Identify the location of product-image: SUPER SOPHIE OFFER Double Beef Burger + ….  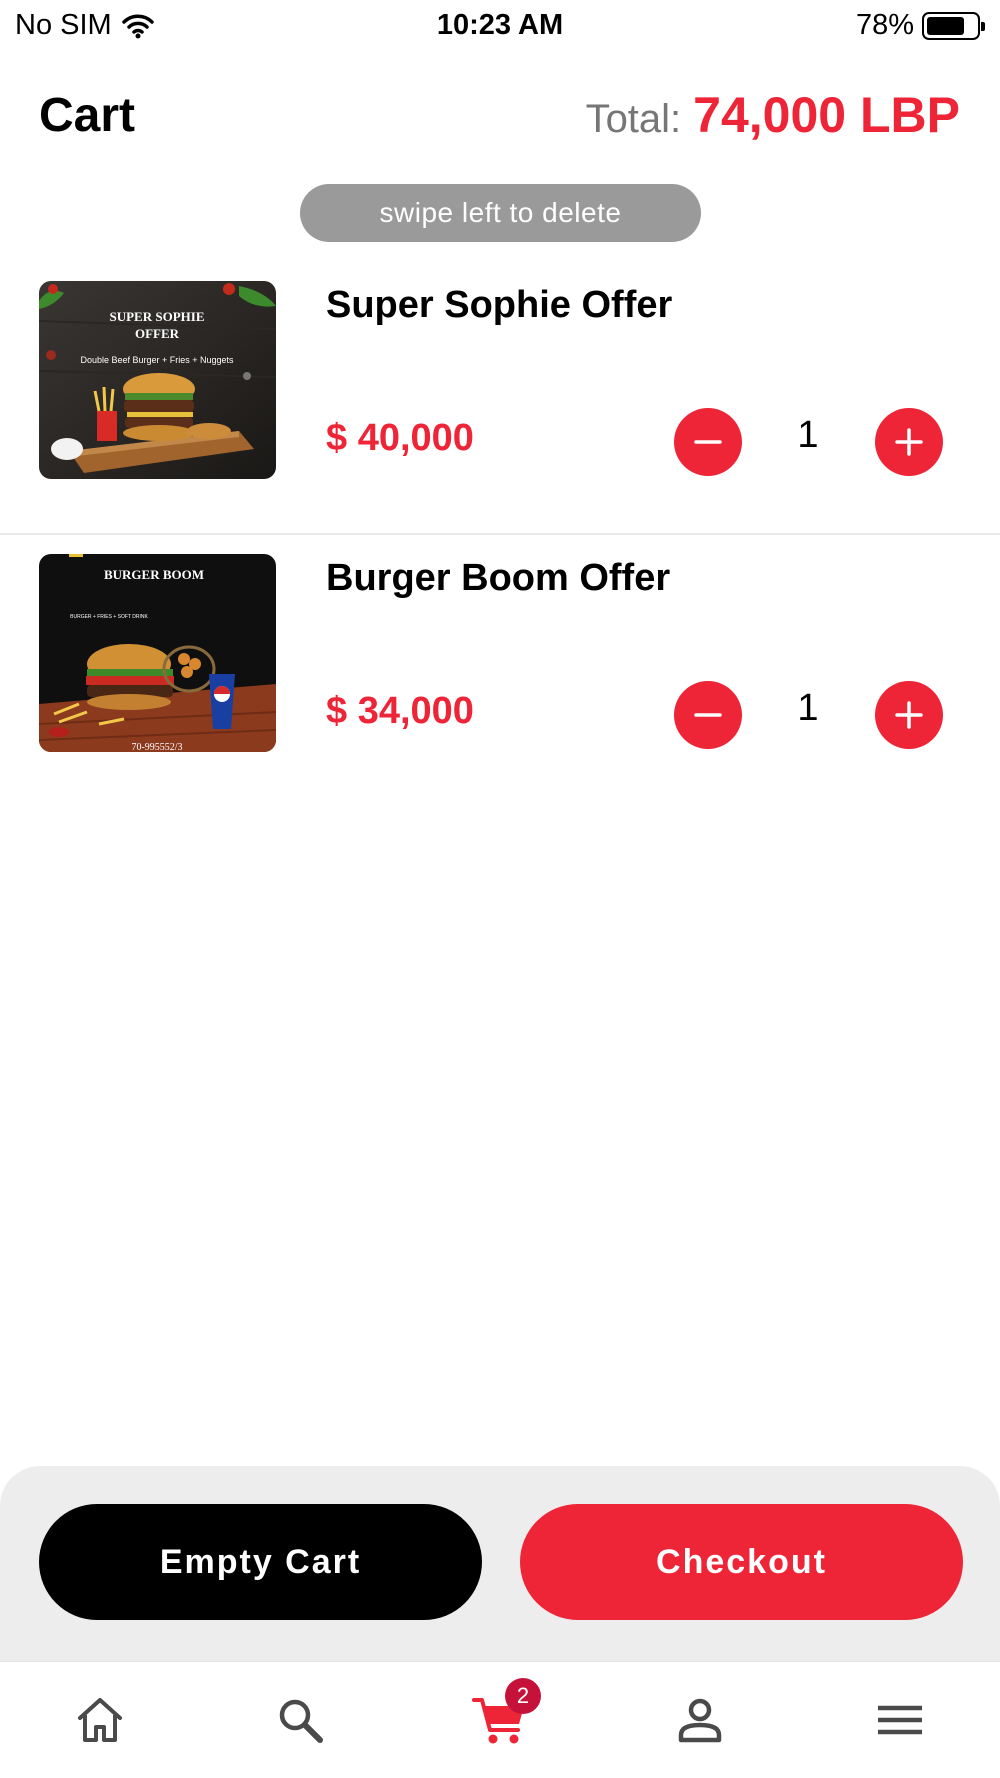
(157, 380).